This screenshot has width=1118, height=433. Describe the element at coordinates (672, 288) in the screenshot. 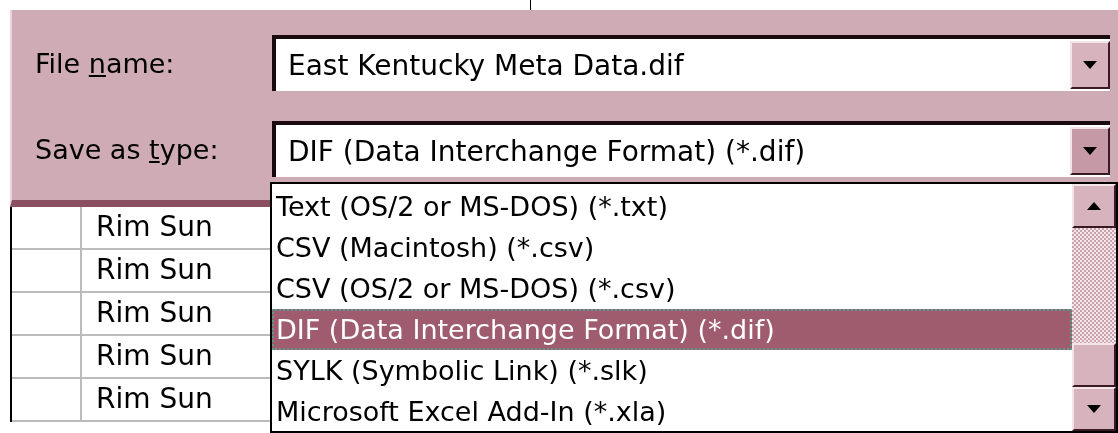

I see `list-item: CSV (OS/2 or MS-DOS) (*.csv)` at that location.